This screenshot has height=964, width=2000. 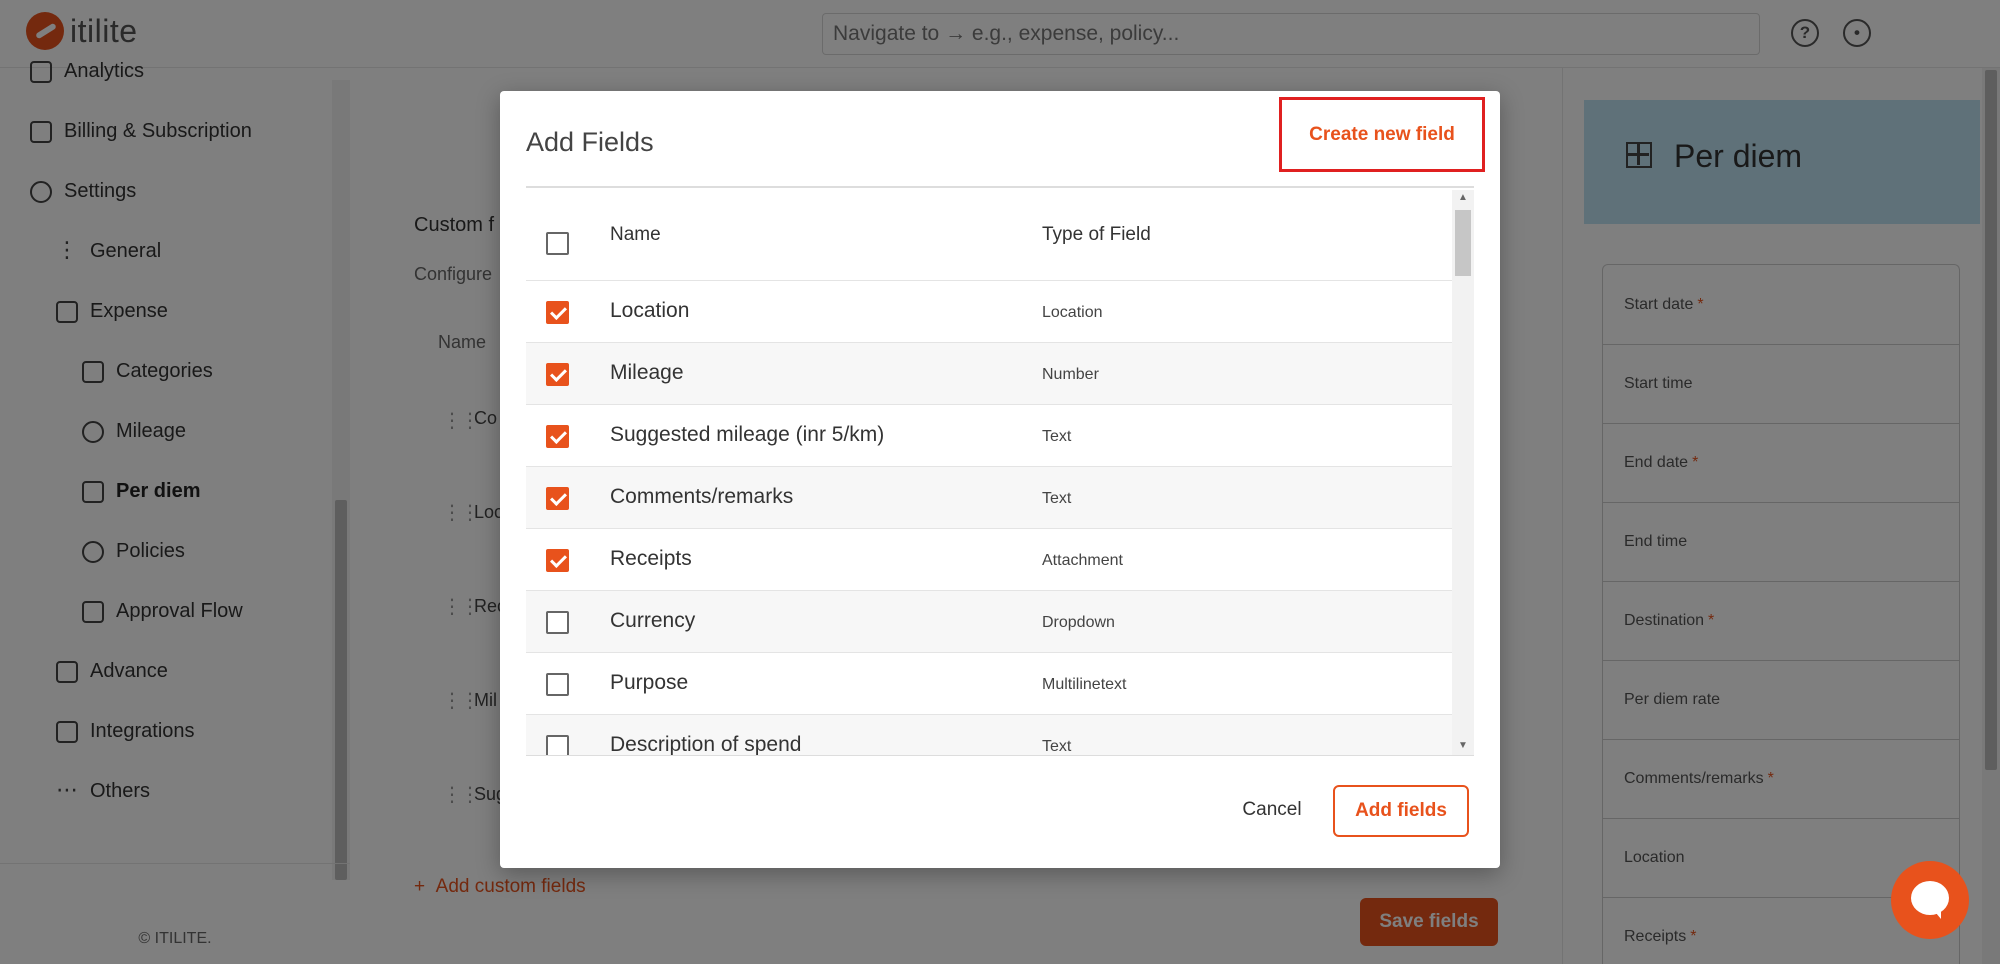 I want to click on select-all-checkbox, so click(x=557, y=243).